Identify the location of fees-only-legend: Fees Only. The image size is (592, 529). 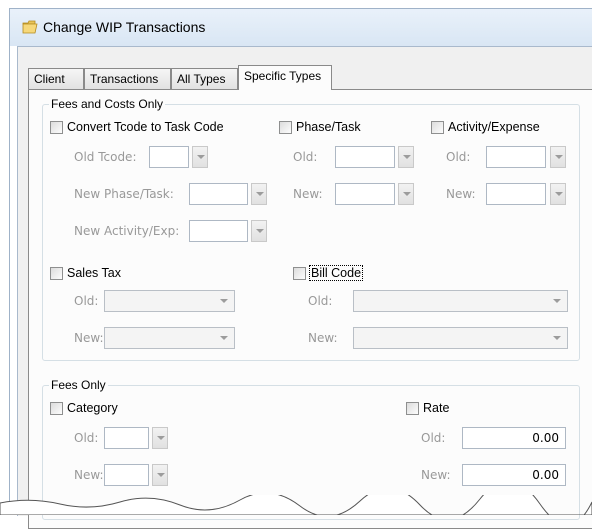
(78, 385).